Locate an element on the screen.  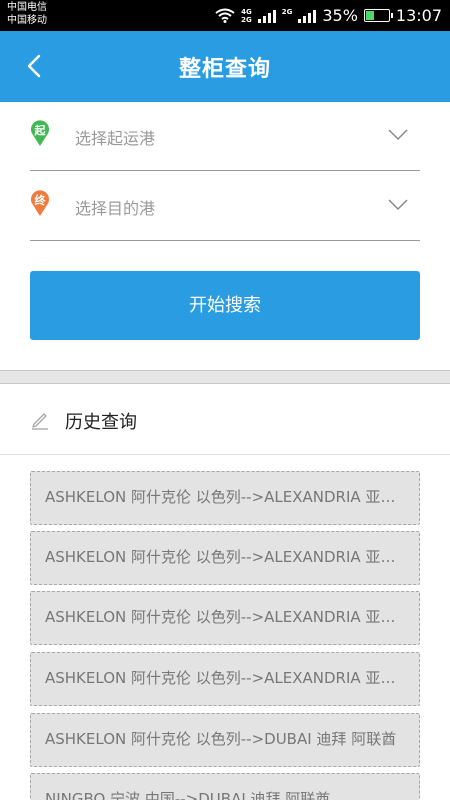
status-icons: 4G 2G 2G 35% 13:07 is located at coordinates (328, 15).